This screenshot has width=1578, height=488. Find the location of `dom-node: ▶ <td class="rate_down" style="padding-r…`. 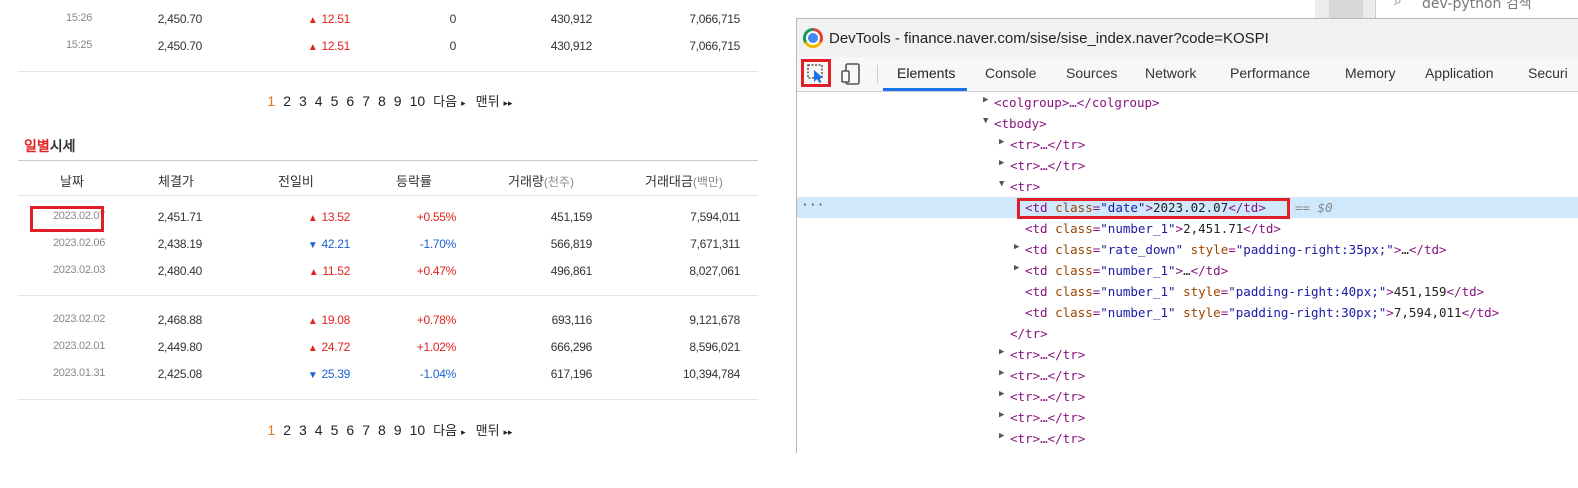

dom-node: ▶ <td class="rate_down" style="padding-r… is located at coordinates (1187, 249).